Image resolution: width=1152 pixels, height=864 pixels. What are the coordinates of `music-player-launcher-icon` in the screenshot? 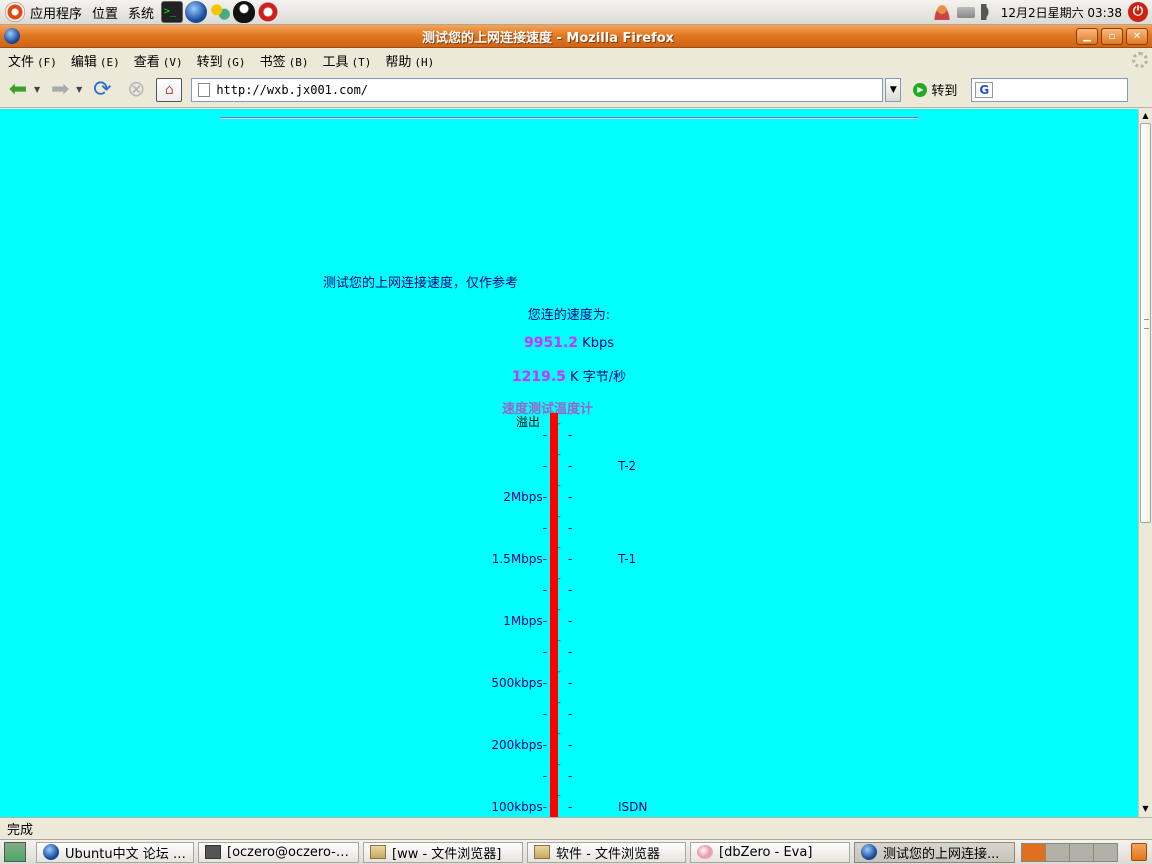 It's located at (268, 12).